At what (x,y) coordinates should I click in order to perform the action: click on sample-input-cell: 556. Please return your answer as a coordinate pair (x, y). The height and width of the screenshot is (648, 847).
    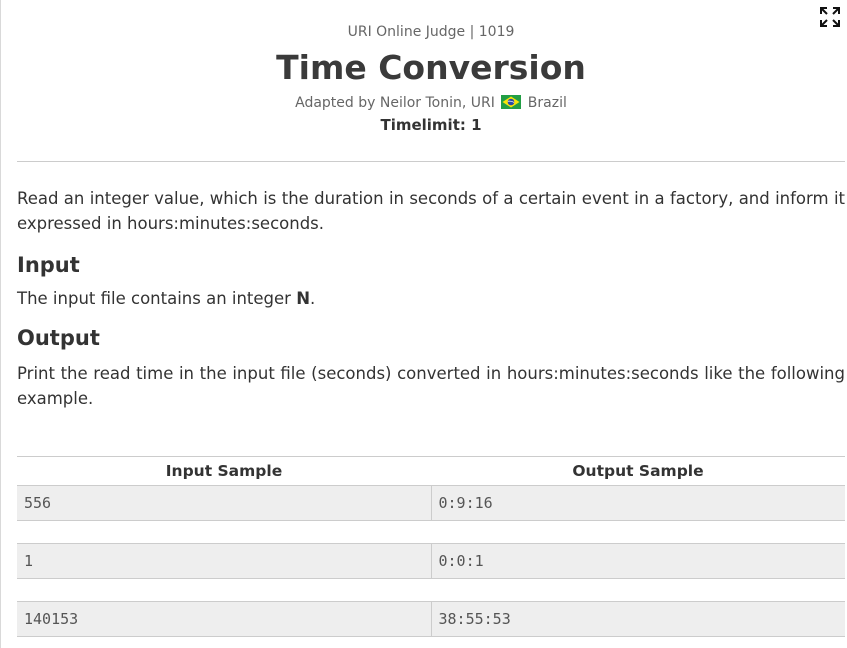
    Looking at the image, I should click on (38, 503).